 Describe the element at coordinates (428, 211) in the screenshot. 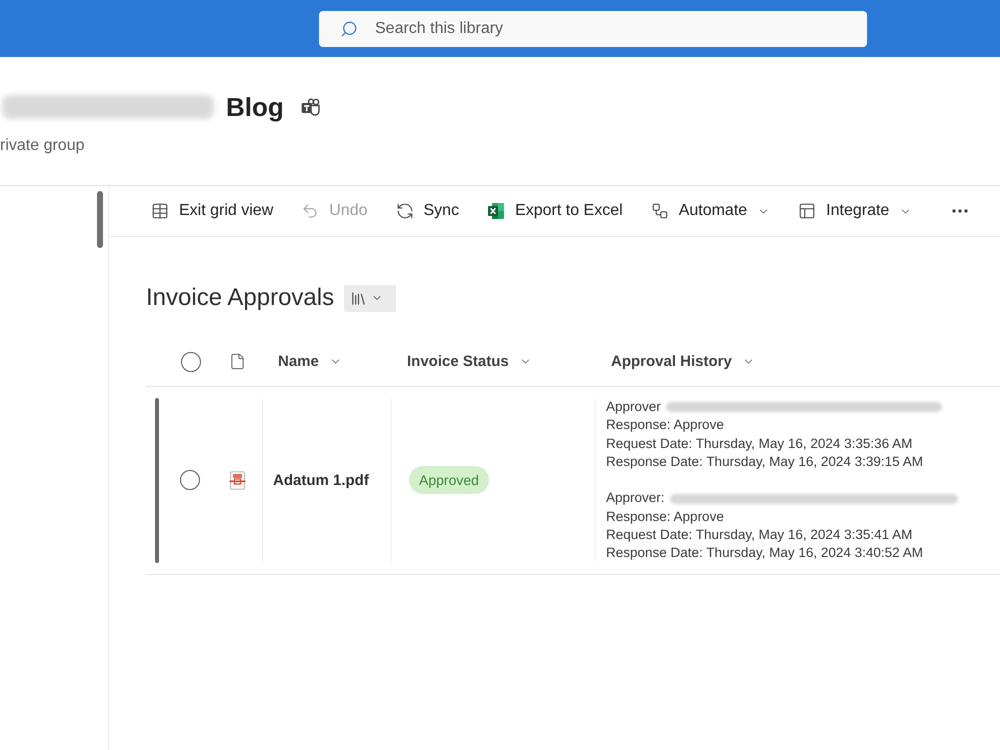

I see `toolbar-button: Sync` at that location.